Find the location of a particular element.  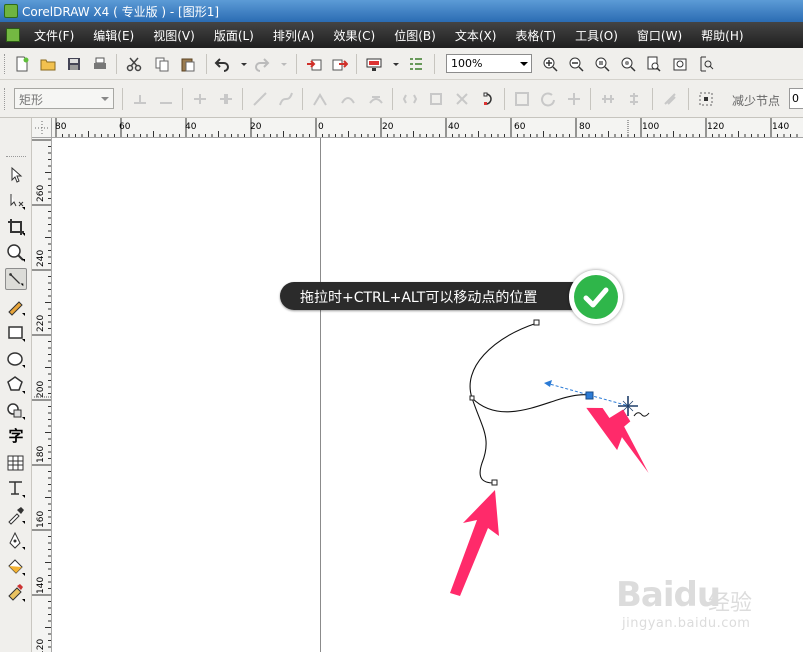

zoom-to-page-width-icon is located at coordinates (680, 64).